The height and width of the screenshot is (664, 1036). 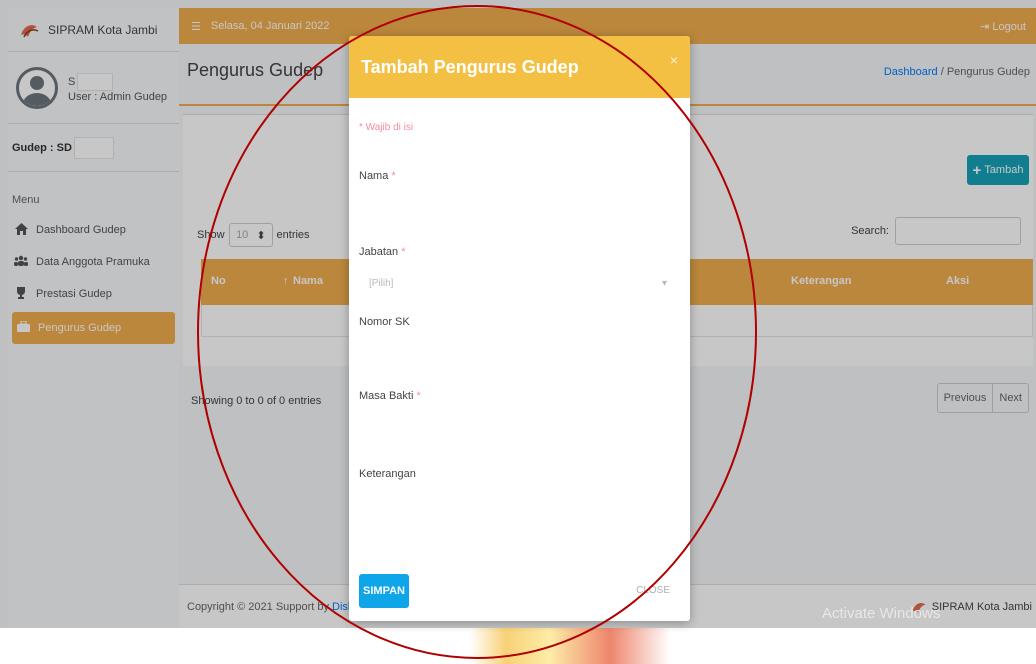 I want to click on keterangan-label: Keterangan, so click(x=387, y=474).